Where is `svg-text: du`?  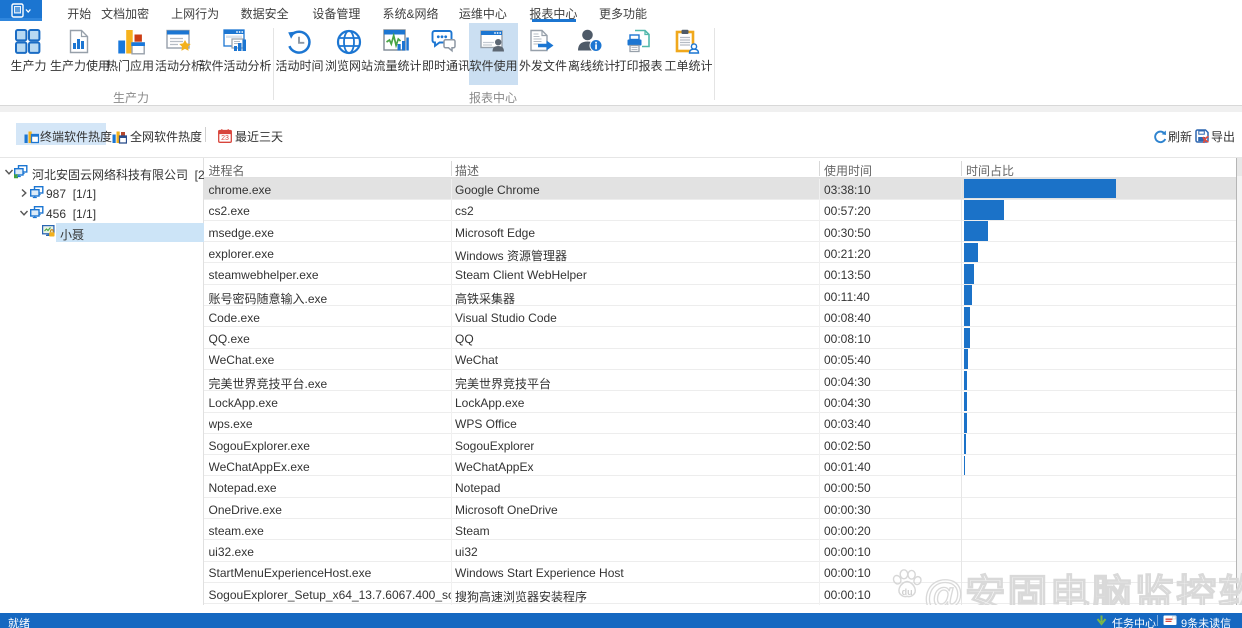 svg-text: du is located at coordinates (907, 592).